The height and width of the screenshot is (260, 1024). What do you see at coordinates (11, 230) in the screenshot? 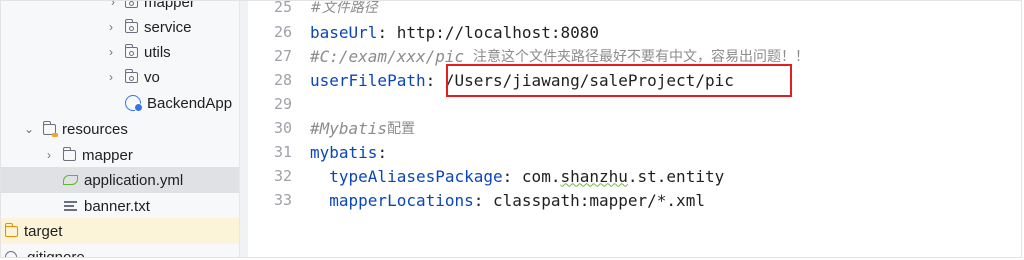
I see `excluded-folder-icon` at bounding box center [11, 230].